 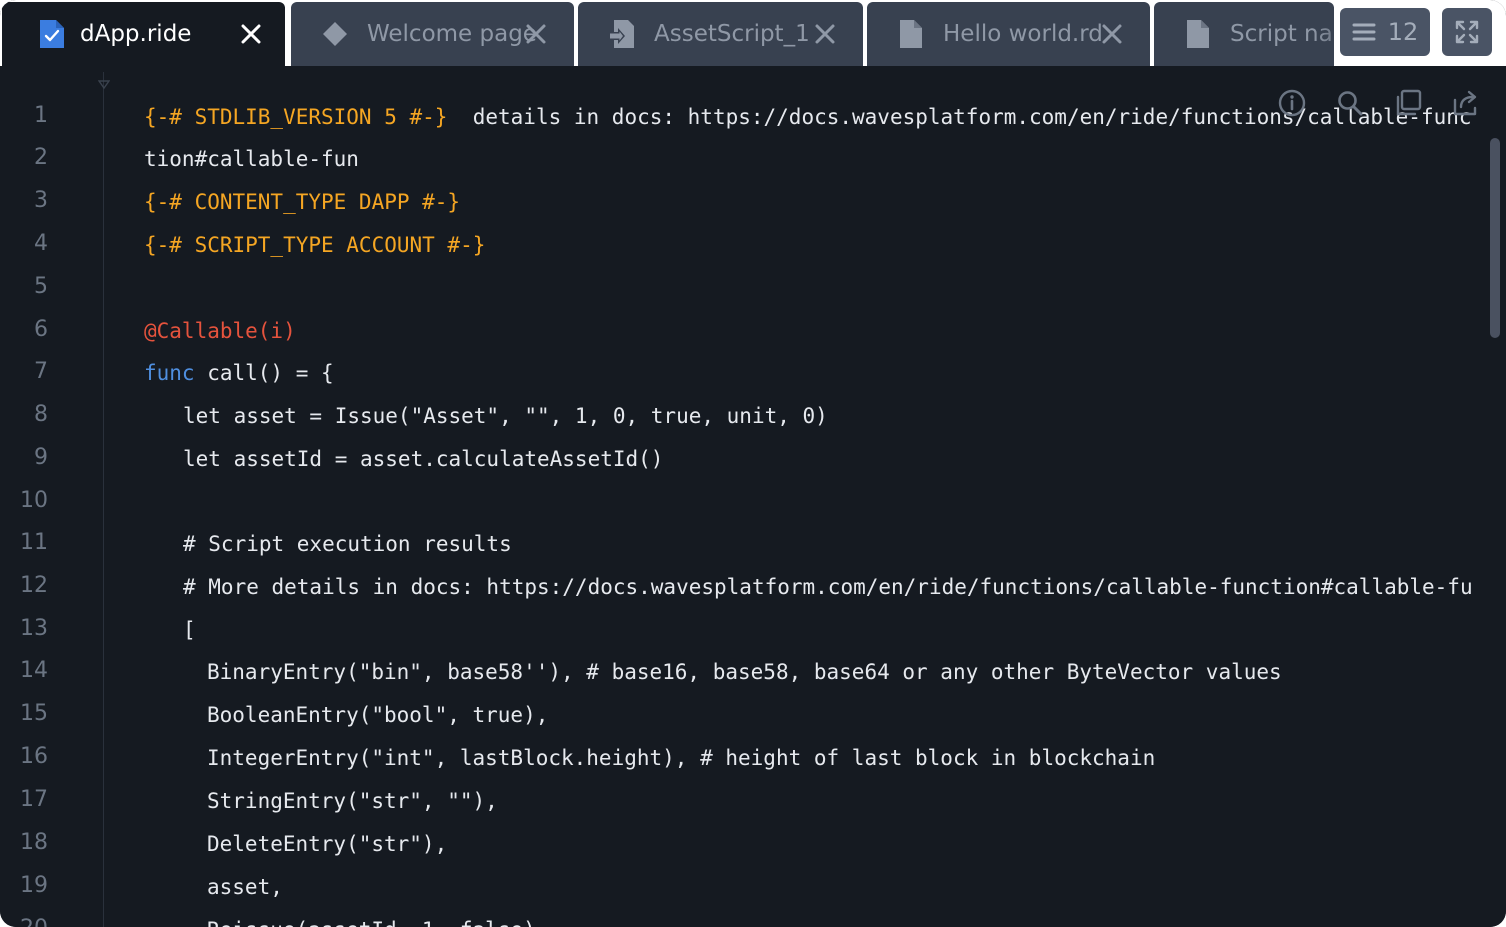 I want to click on code-token-plain: let assetId = asset.calculateAssetId(), so click(x=423, y=459).